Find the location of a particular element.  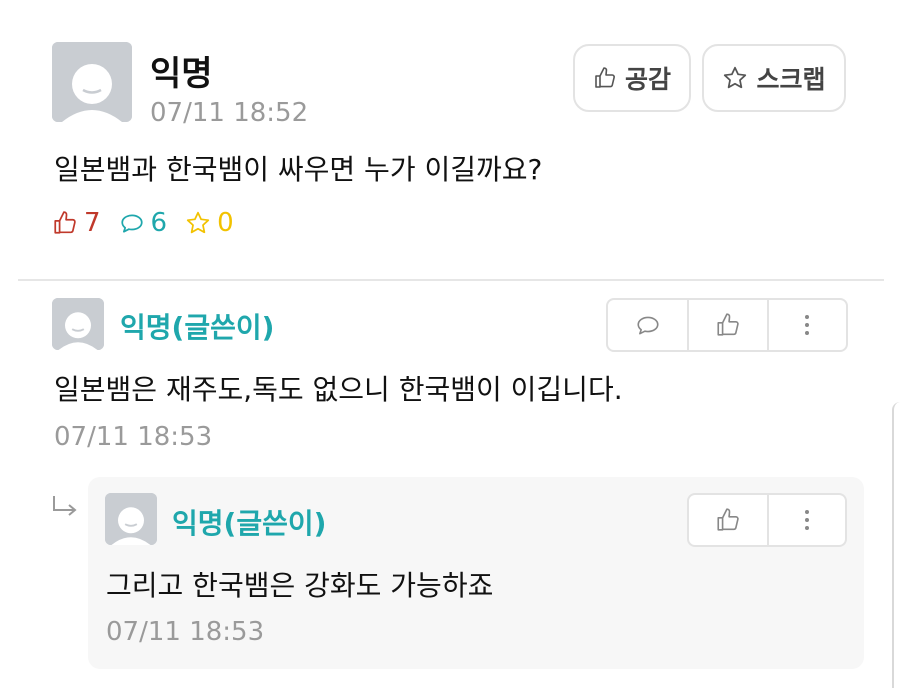

like-button-label: 공감 is located at coordinates (647, 79).